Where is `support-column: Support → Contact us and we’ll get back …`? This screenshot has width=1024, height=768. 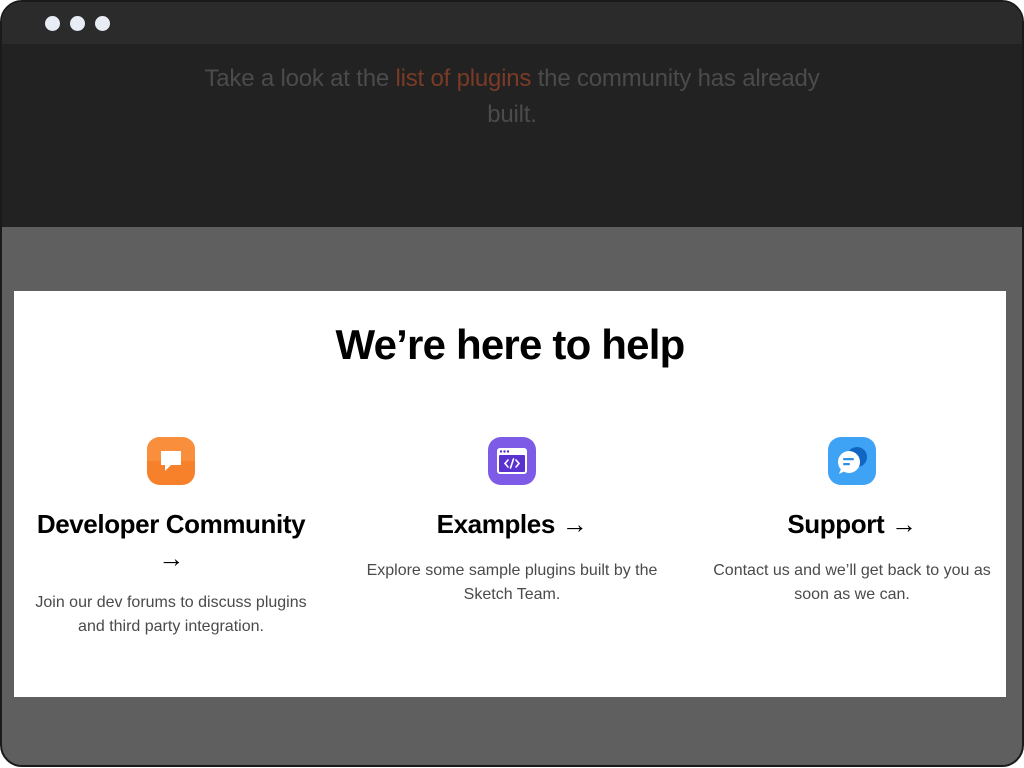
support-column: Support → Contact us and we’ll get back … is located at coordinates (852, 522).